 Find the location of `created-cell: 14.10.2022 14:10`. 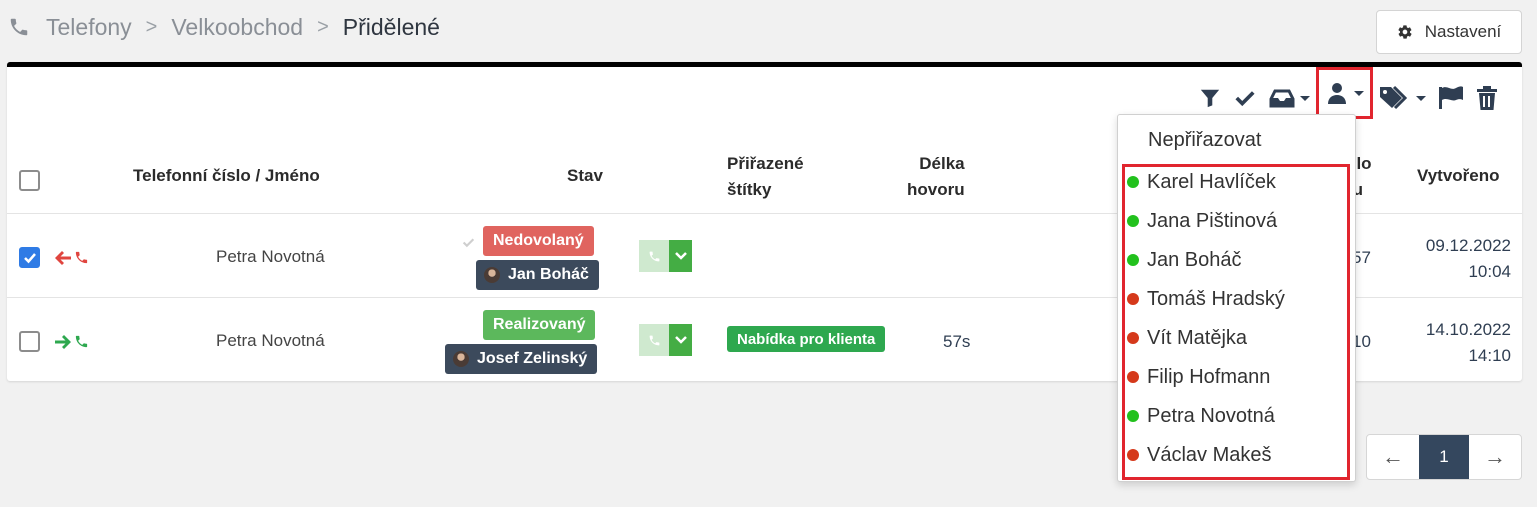

created-cell: 14.10.2022 14:10 is located at coordinates (1461, 343).